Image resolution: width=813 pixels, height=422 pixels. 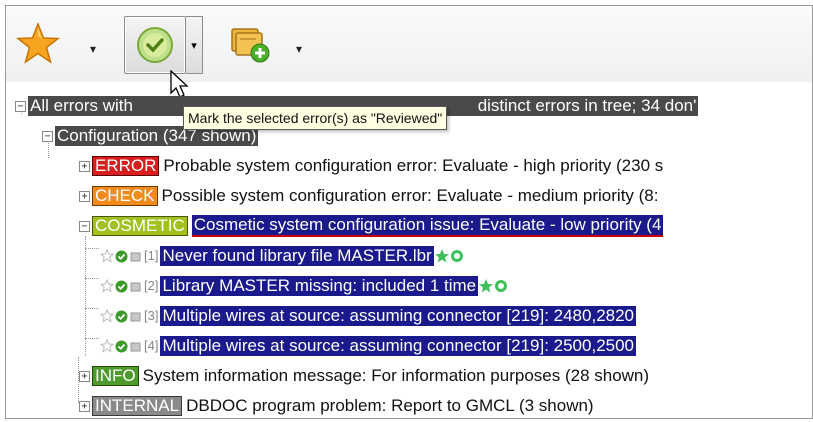 What do you see at coordinates (93, 49) in the screenshot?
I see `star-dropdown: ▾` at bounding box center [93, 49].